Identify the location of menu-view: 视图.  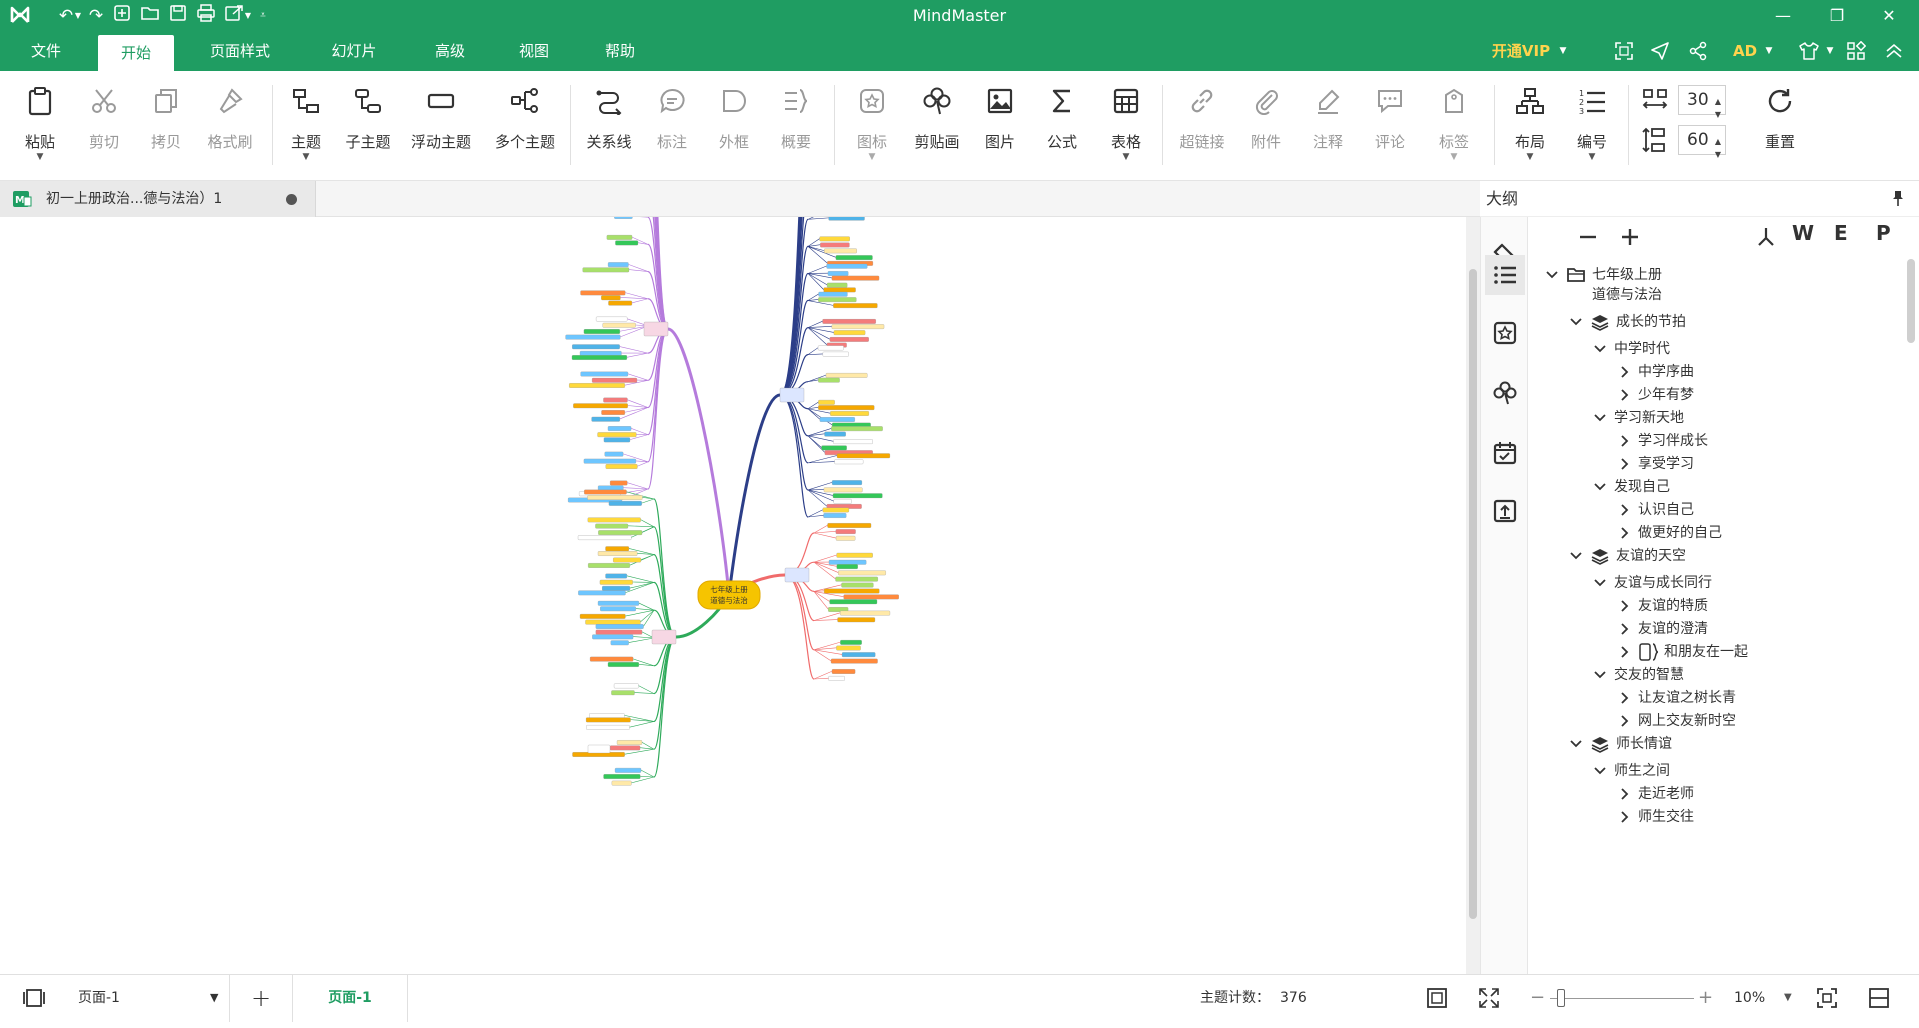
(534, 51).